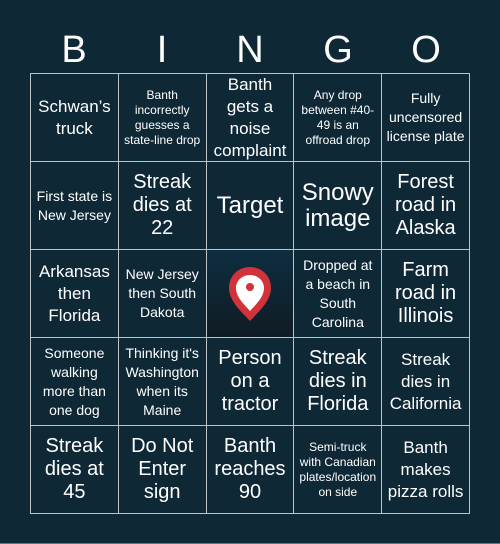 The height and width of the screenshot is (544, 500). I want to click on bingo-cell: Do Not Enter sign, so click(162, 470).